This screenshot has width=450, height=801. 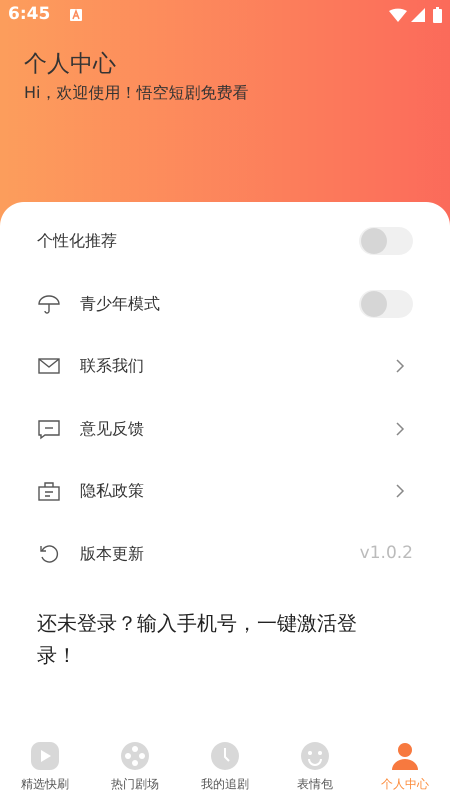 What do you see at coordinates (120, 303) in the screenshot?
I see `setting-label: 青少年模式` at bounding box center [120, 303].